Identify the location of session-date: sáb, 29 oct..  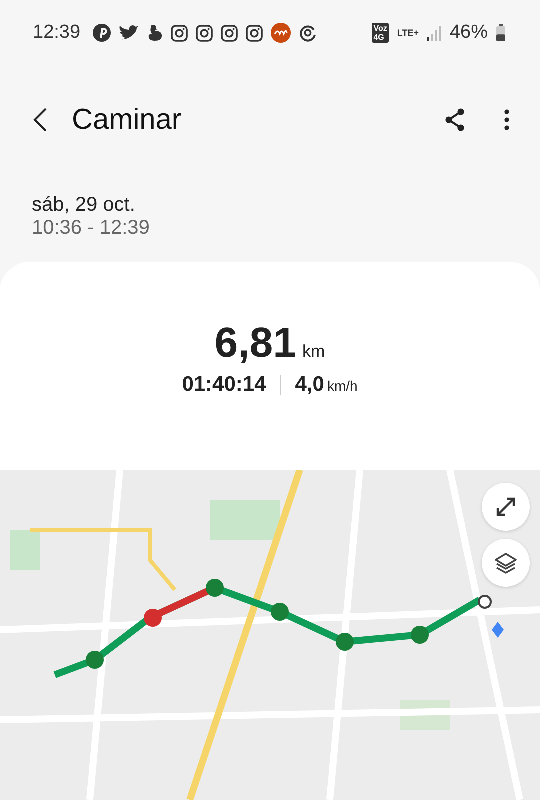
(84, 205).